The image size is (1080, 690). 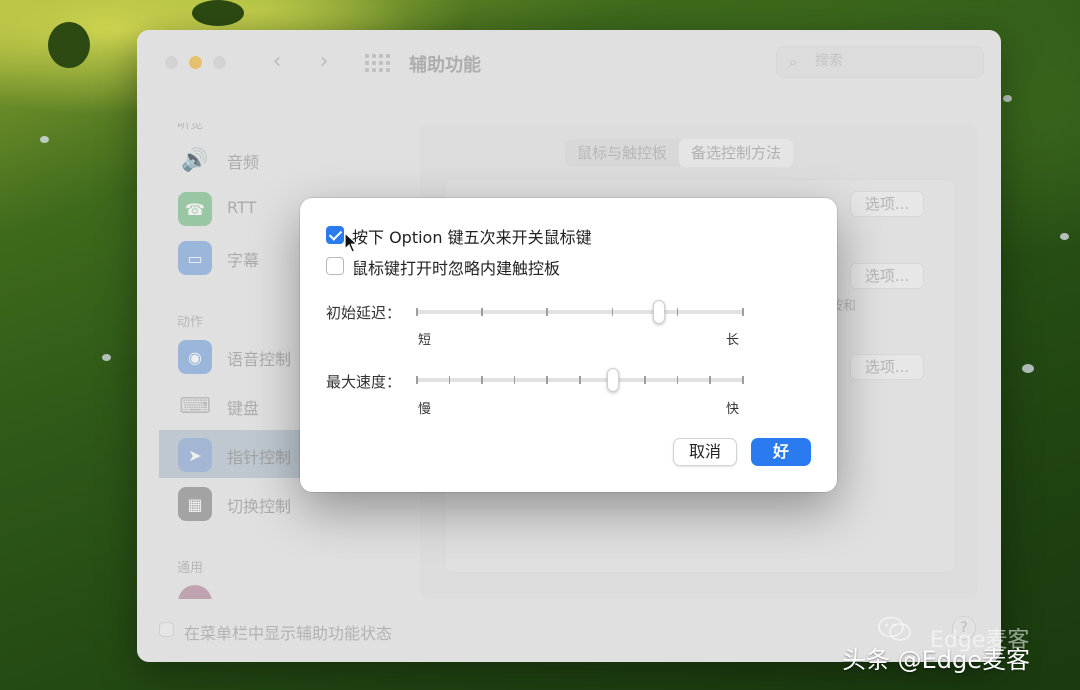 What do you see at coordinates (243, 260) in the screenshot?
I see `sidebar-item-label: 字幕` at bounding box center [243, 260].